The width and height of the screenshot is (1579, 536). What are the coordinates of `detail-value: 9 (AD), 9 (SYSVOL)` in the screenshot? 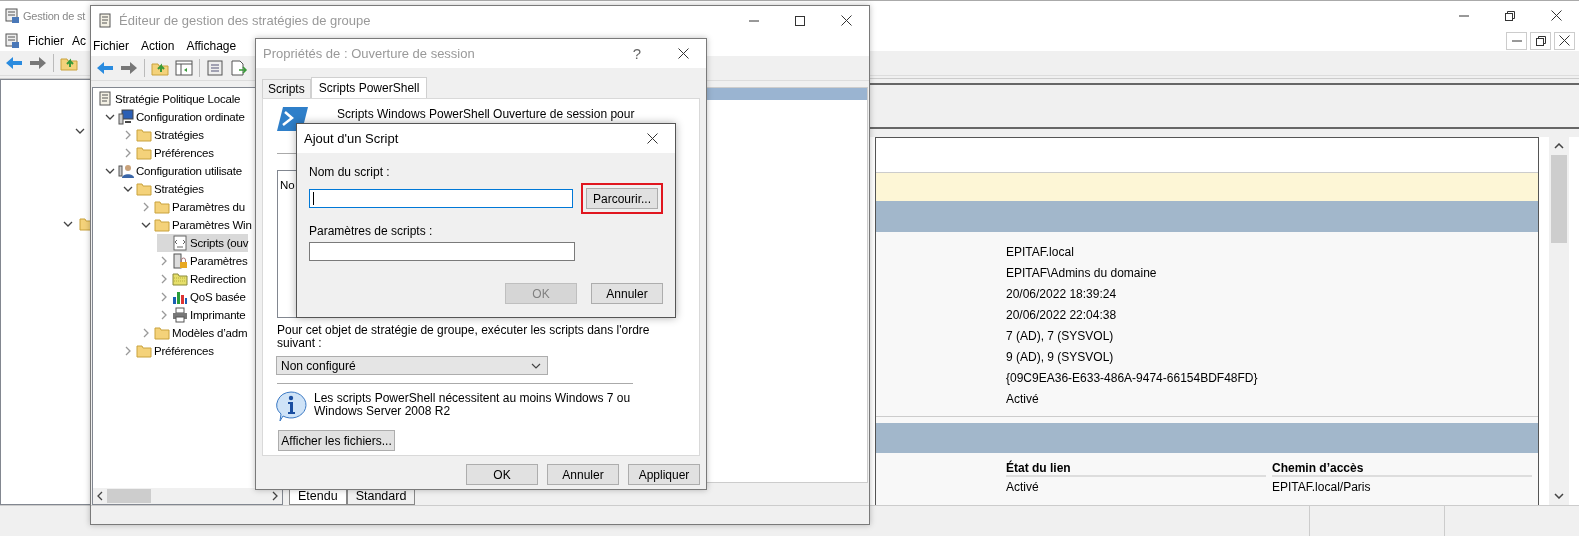 It's located at (1060, 357).